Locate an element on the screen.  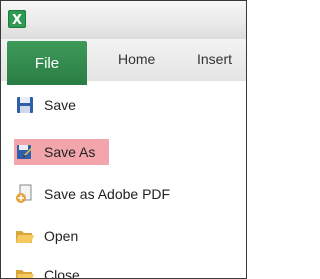
menu-item-label: Close is located at coordinates (62, 273).